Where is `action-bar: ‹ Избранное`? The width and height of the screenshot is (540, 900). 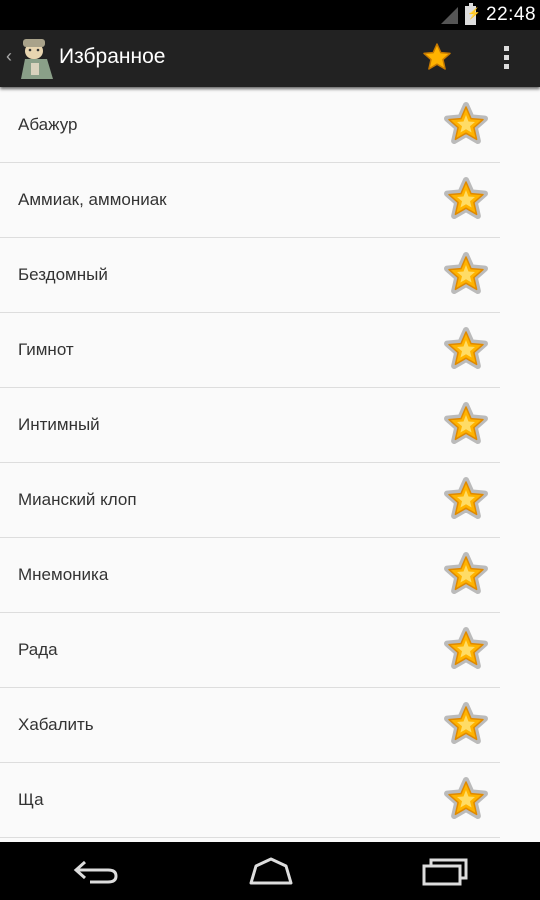 action-bar: ‹ Избранное is located at coordinates (270, 58).